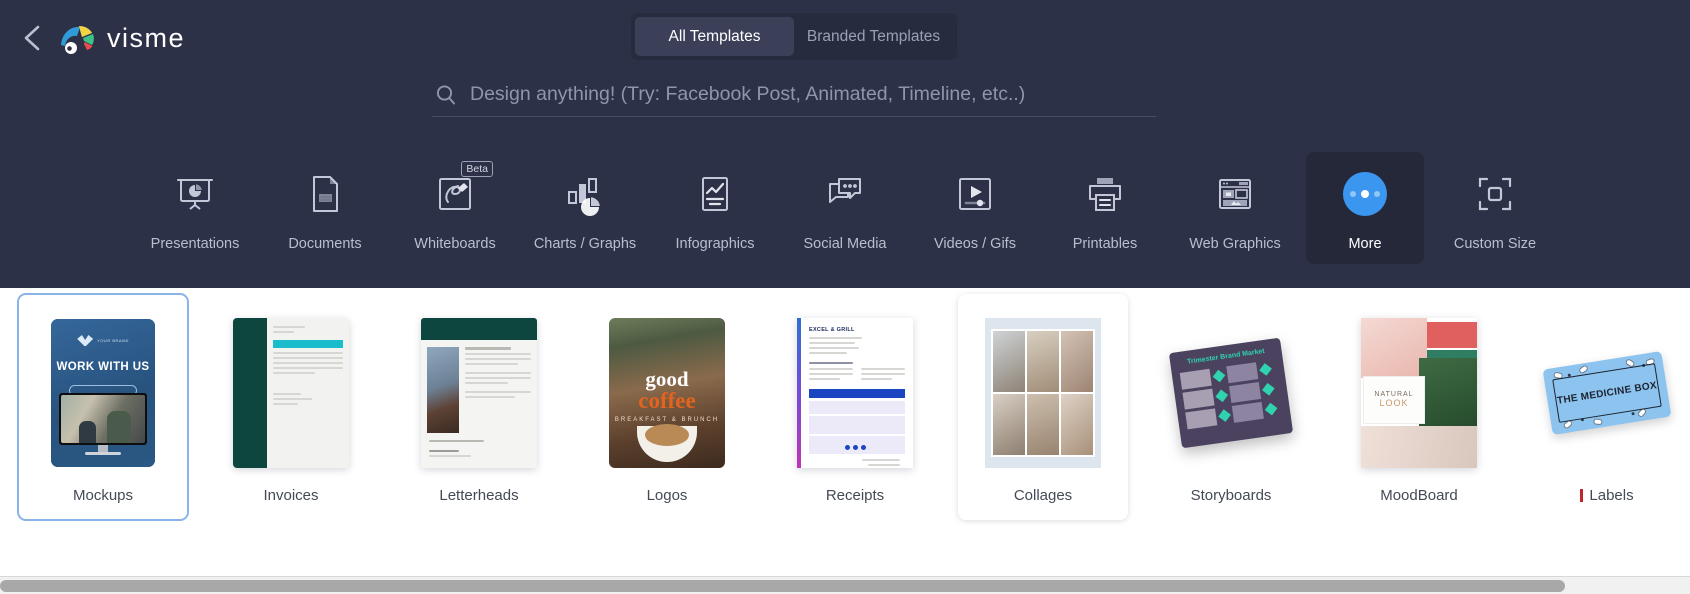 This screenshot has width=1690, height=594. I want to click on category-social-media: Social Media, so click(845, 208).